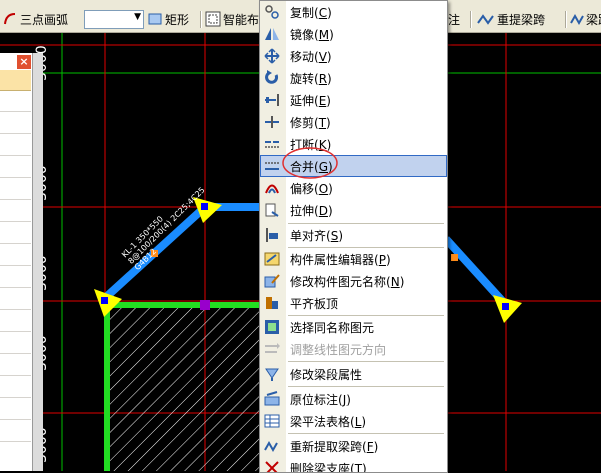 Image resolution: width=601 pixels, height=473 pixels. I want to click on copy-icon, so click(272, 12).